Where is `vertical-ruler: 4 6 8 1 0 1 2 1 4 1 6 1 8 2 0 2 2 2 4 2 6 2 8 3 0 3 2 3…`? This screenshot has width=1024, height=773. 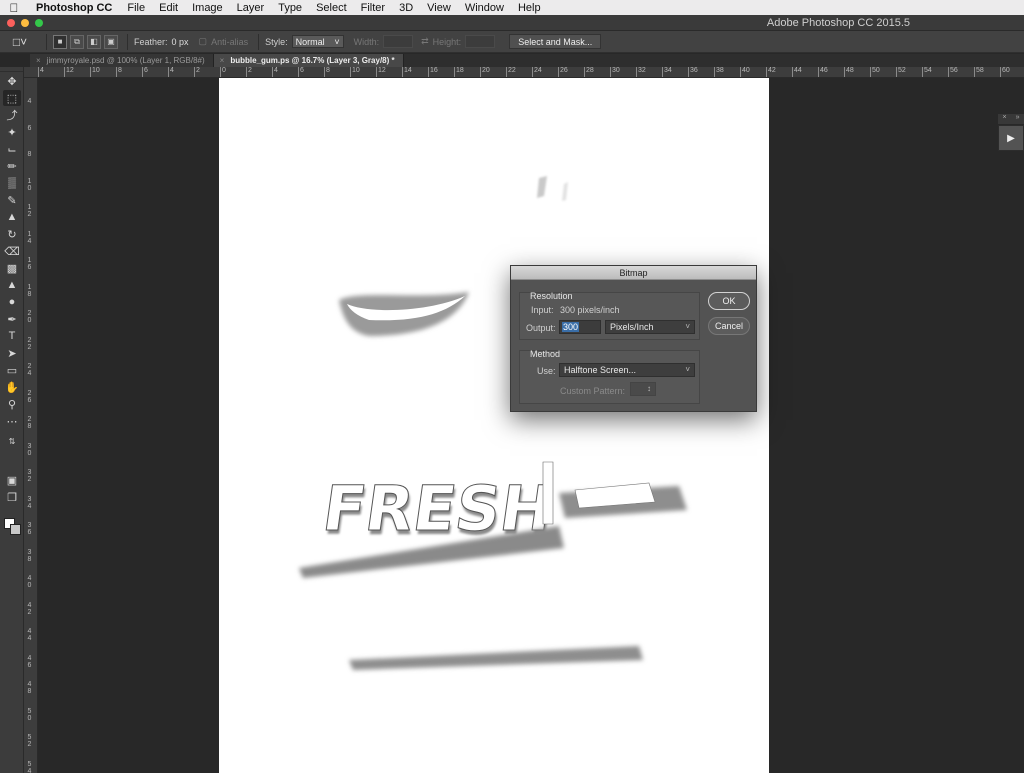 vertical-ruler: 4 6 8 1 0 1 2 1 4 1 6 1 8 2 0 2 2 2 4 2 6 2 8 3 0 3 2 3… is located at coordinates (31, 425).